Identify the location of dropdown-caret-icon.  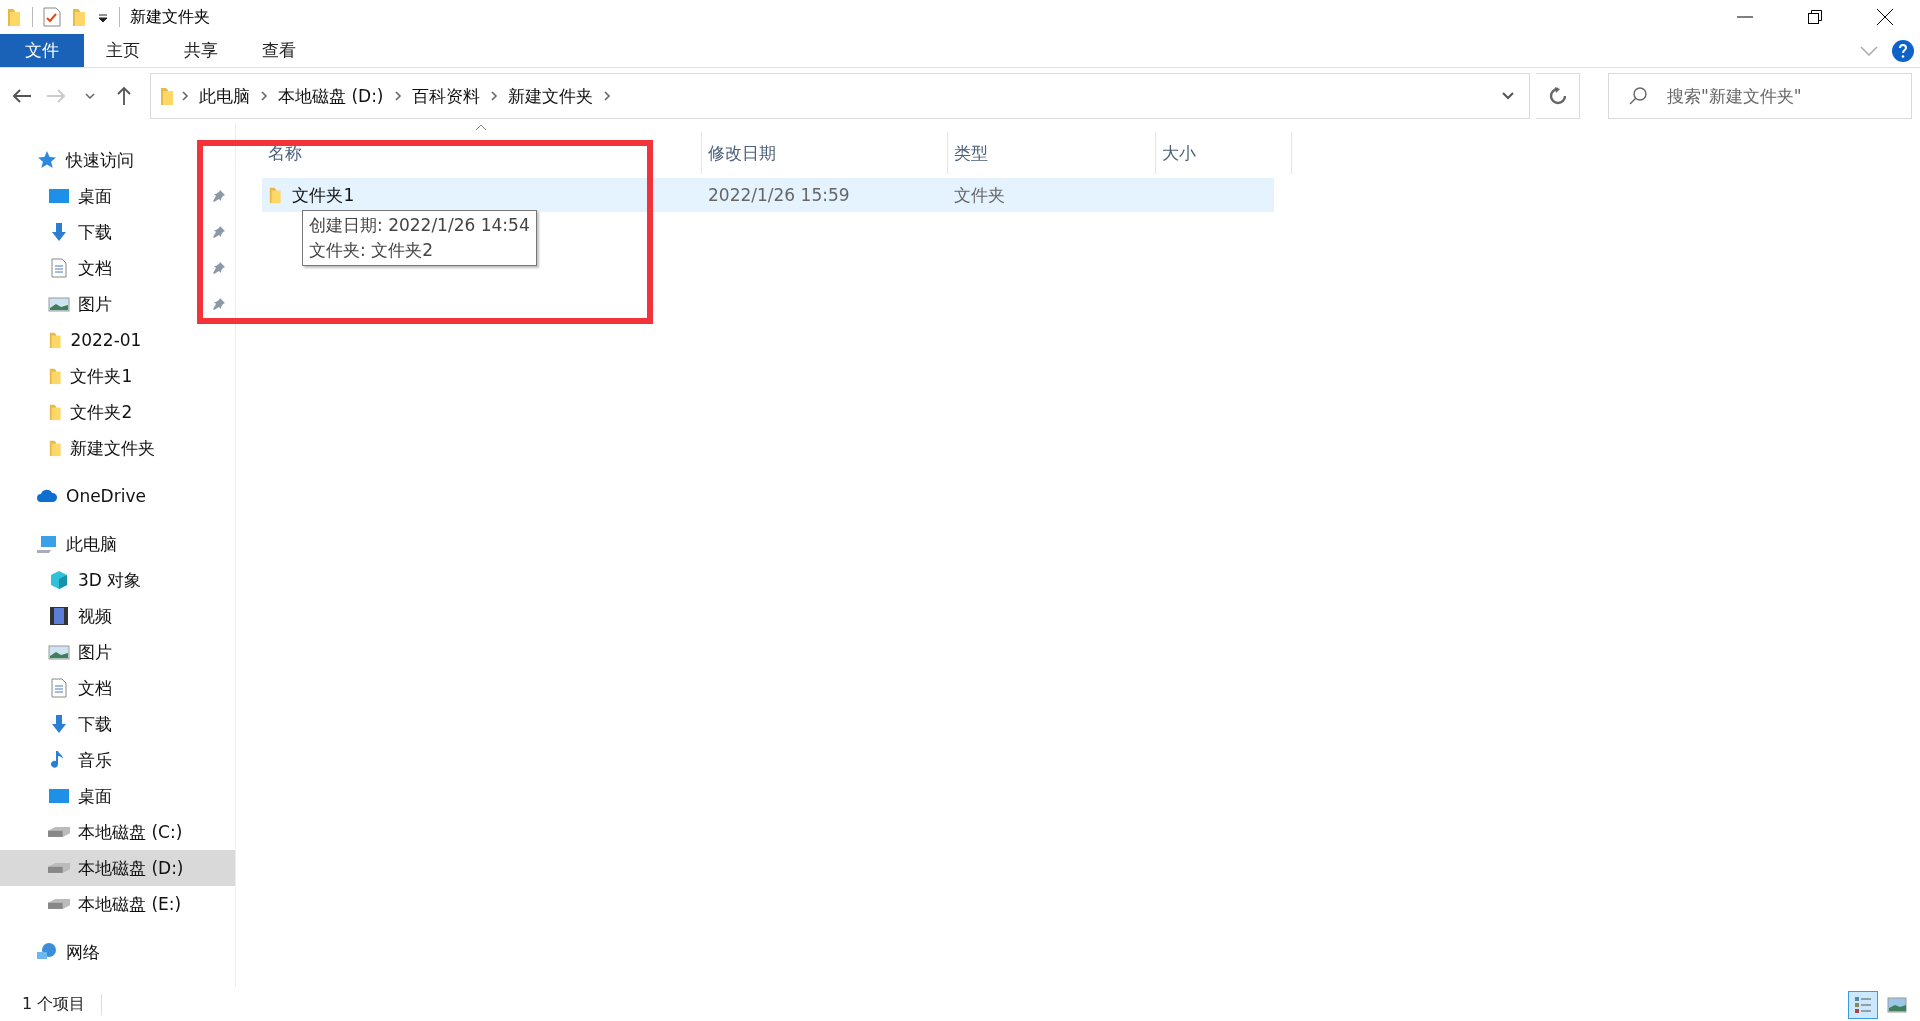
(103, 17).